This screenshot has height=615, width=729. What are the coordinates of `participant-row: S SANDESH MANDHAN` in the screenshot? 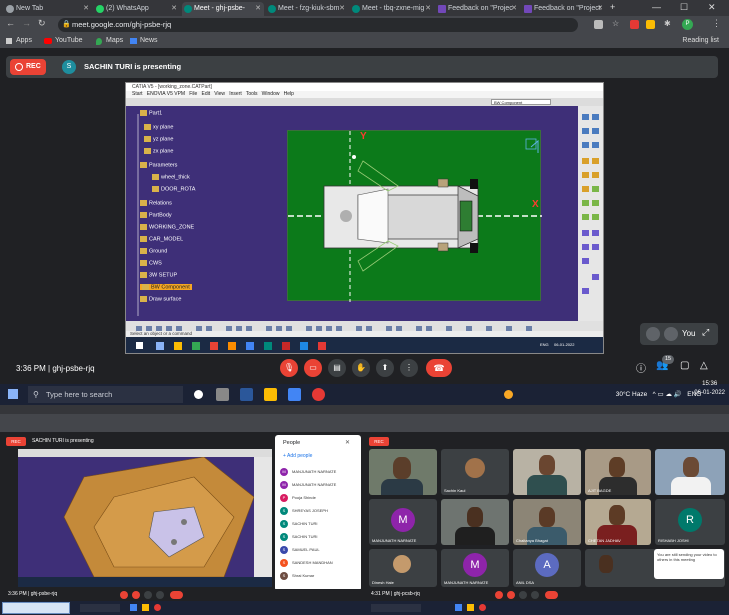 It's located at (319, 563).